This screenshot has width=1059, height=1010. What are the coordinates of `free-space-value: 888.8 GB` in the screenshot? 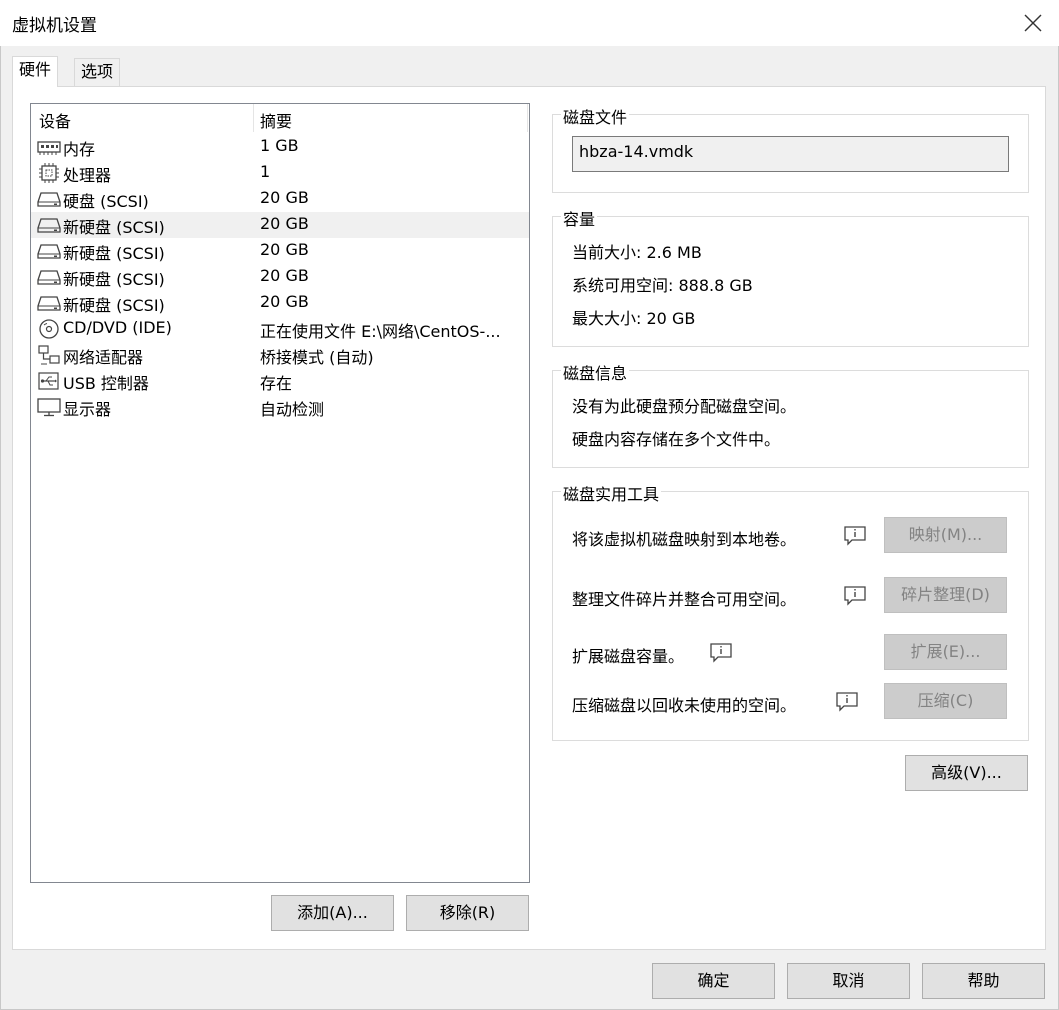 It's located at (715, 285).